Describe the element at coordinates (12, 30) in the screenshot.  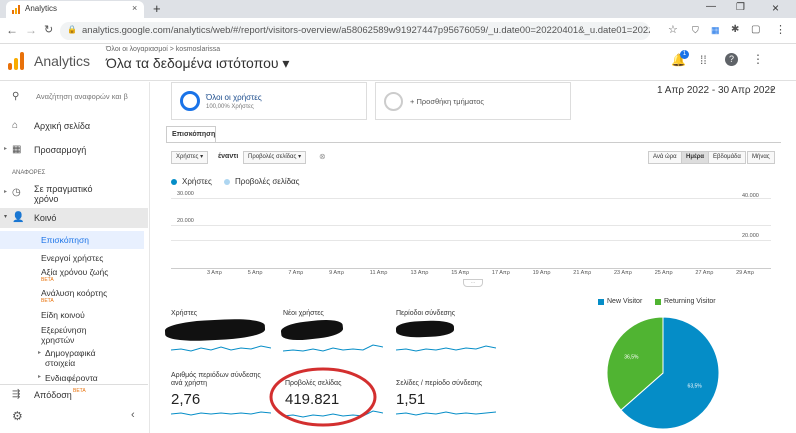
I see `back-icon: ←` at that location.